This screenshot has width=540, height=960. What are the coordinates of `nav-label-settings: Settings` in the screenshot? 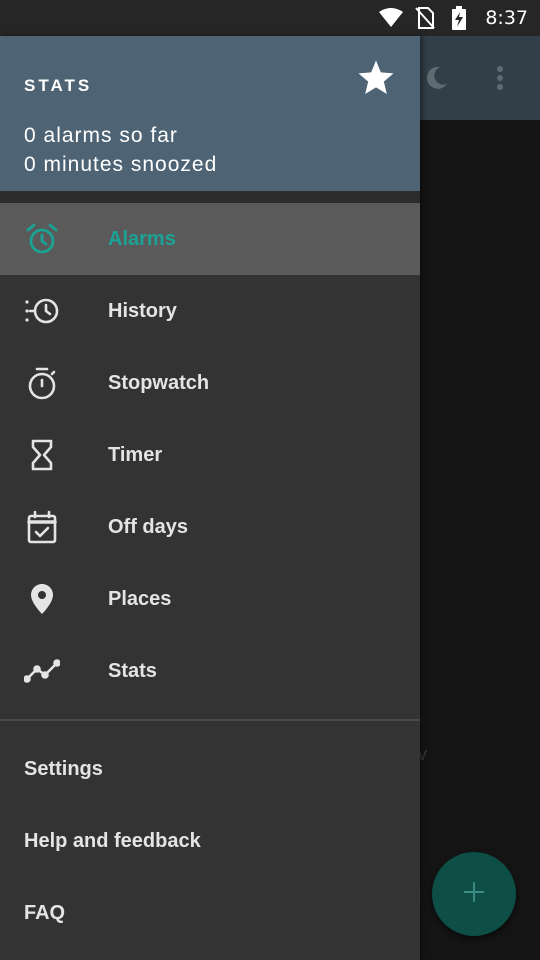 It's located at (63, 768).